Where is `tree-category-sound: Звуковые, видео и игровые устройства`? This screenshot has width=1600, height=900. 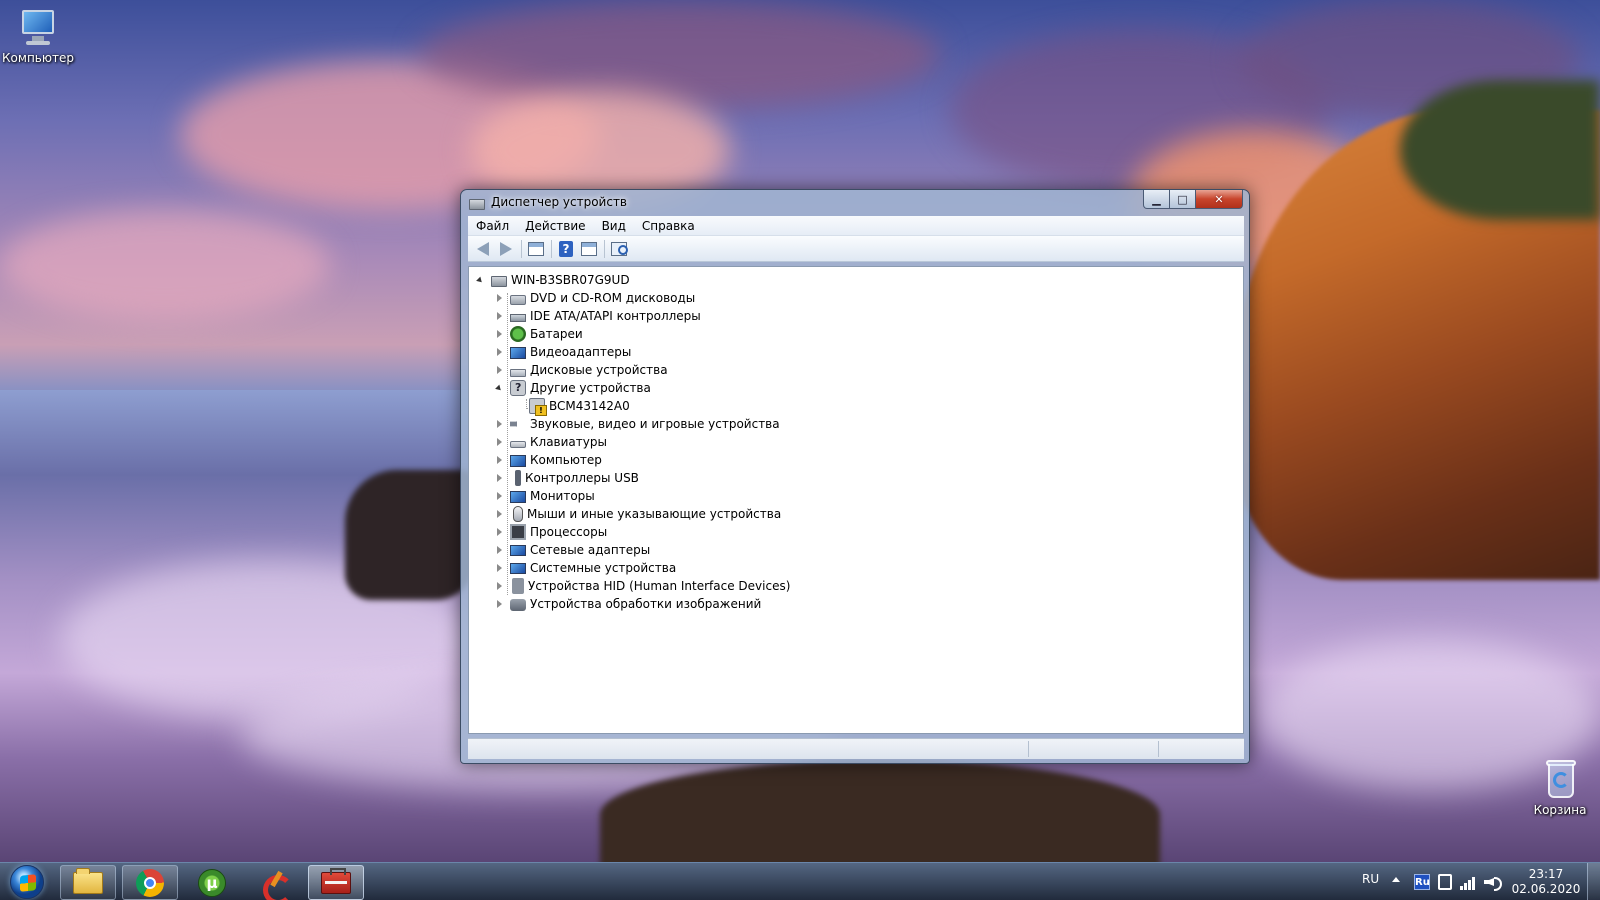 tree-category-sound: Звуковые, видео и игровые устройства is located at coordinates (632, 424).